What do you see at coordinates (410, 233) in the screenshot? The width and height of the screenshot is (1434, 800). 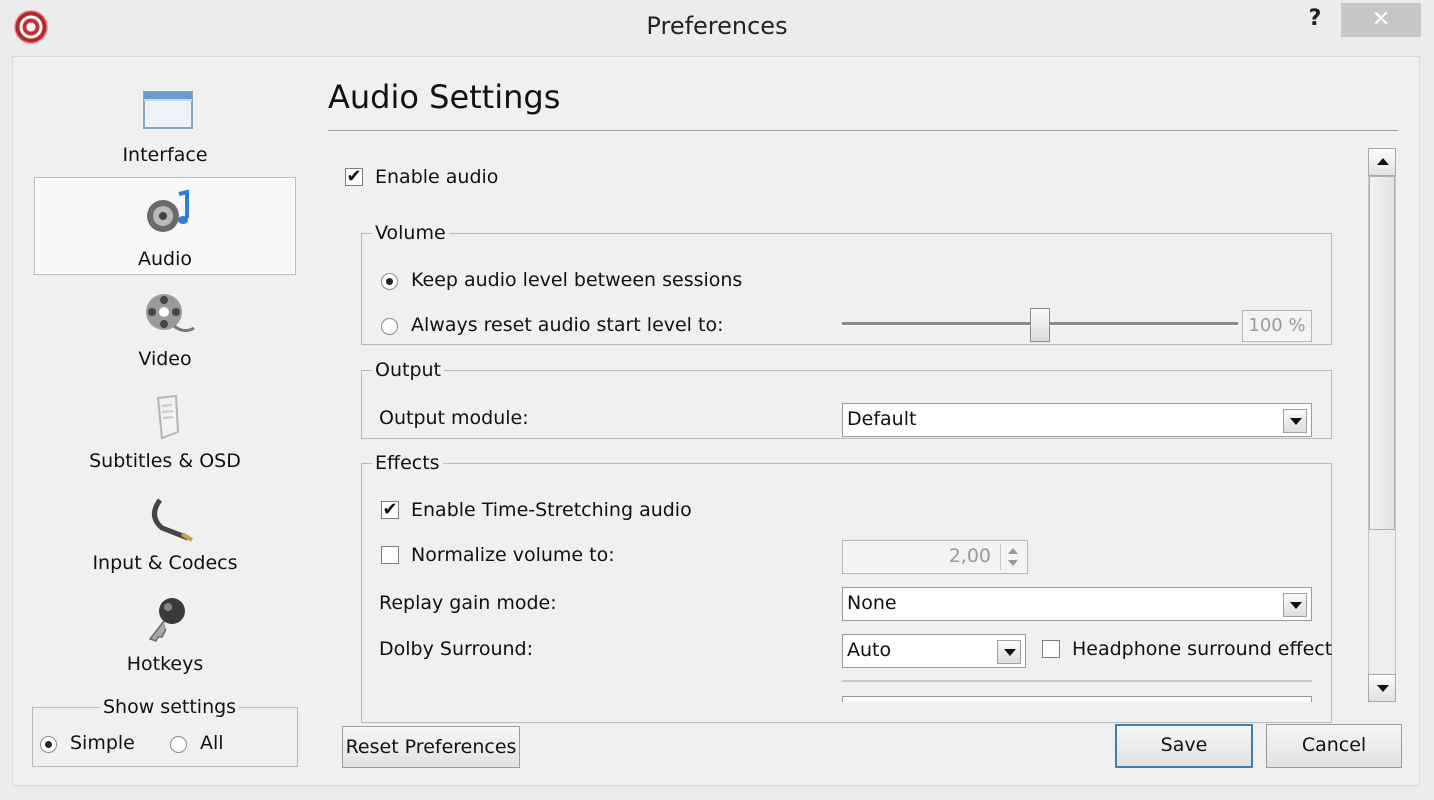 I see `volume-group-title: Volume` at bounding box center [410, 233].